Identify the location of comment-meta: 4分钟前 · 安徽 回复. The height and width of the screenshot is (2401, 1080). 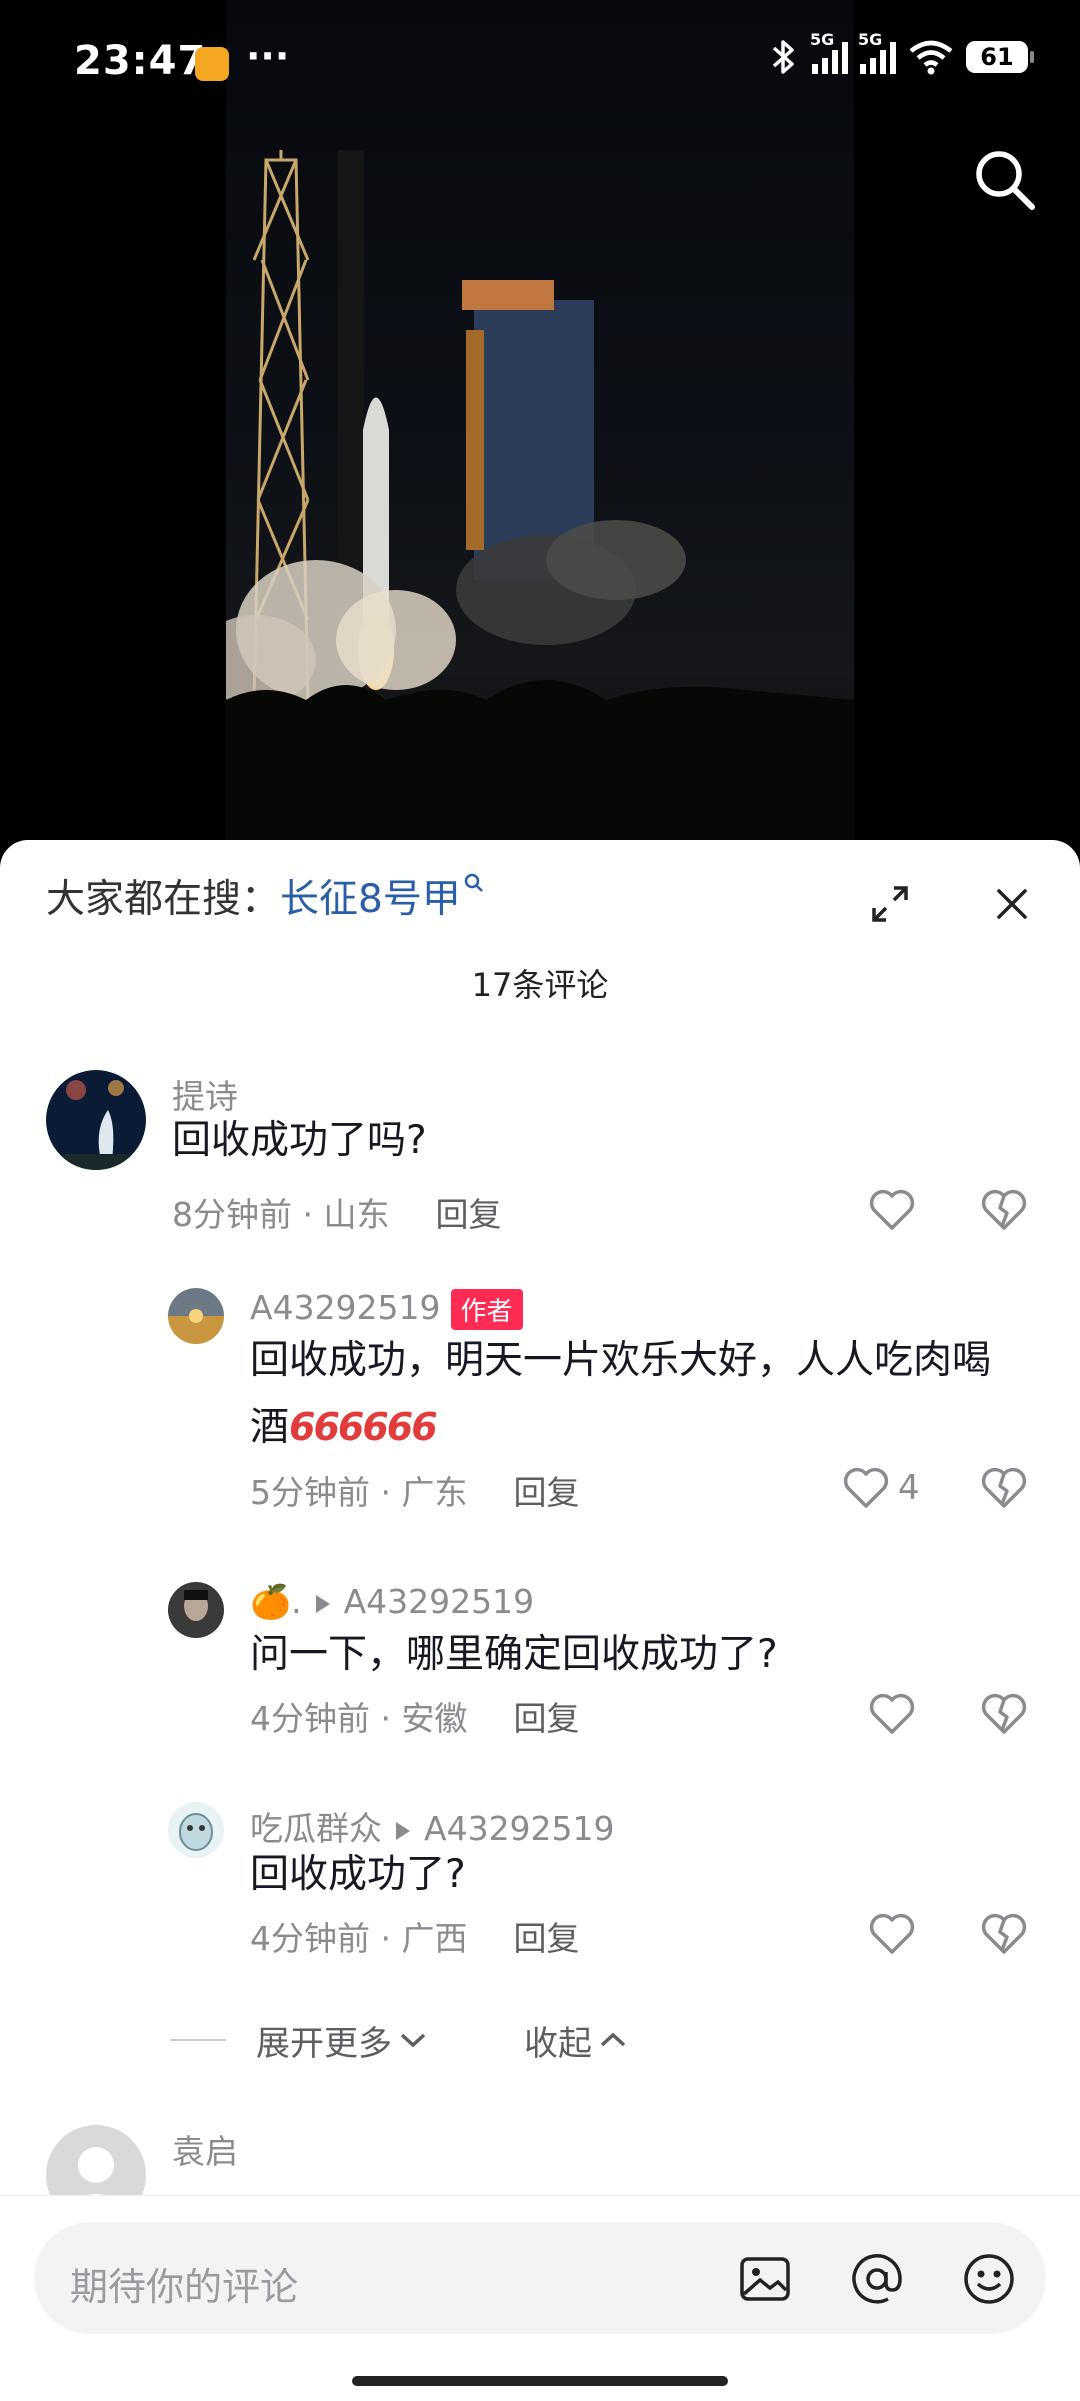
(415, 1718).